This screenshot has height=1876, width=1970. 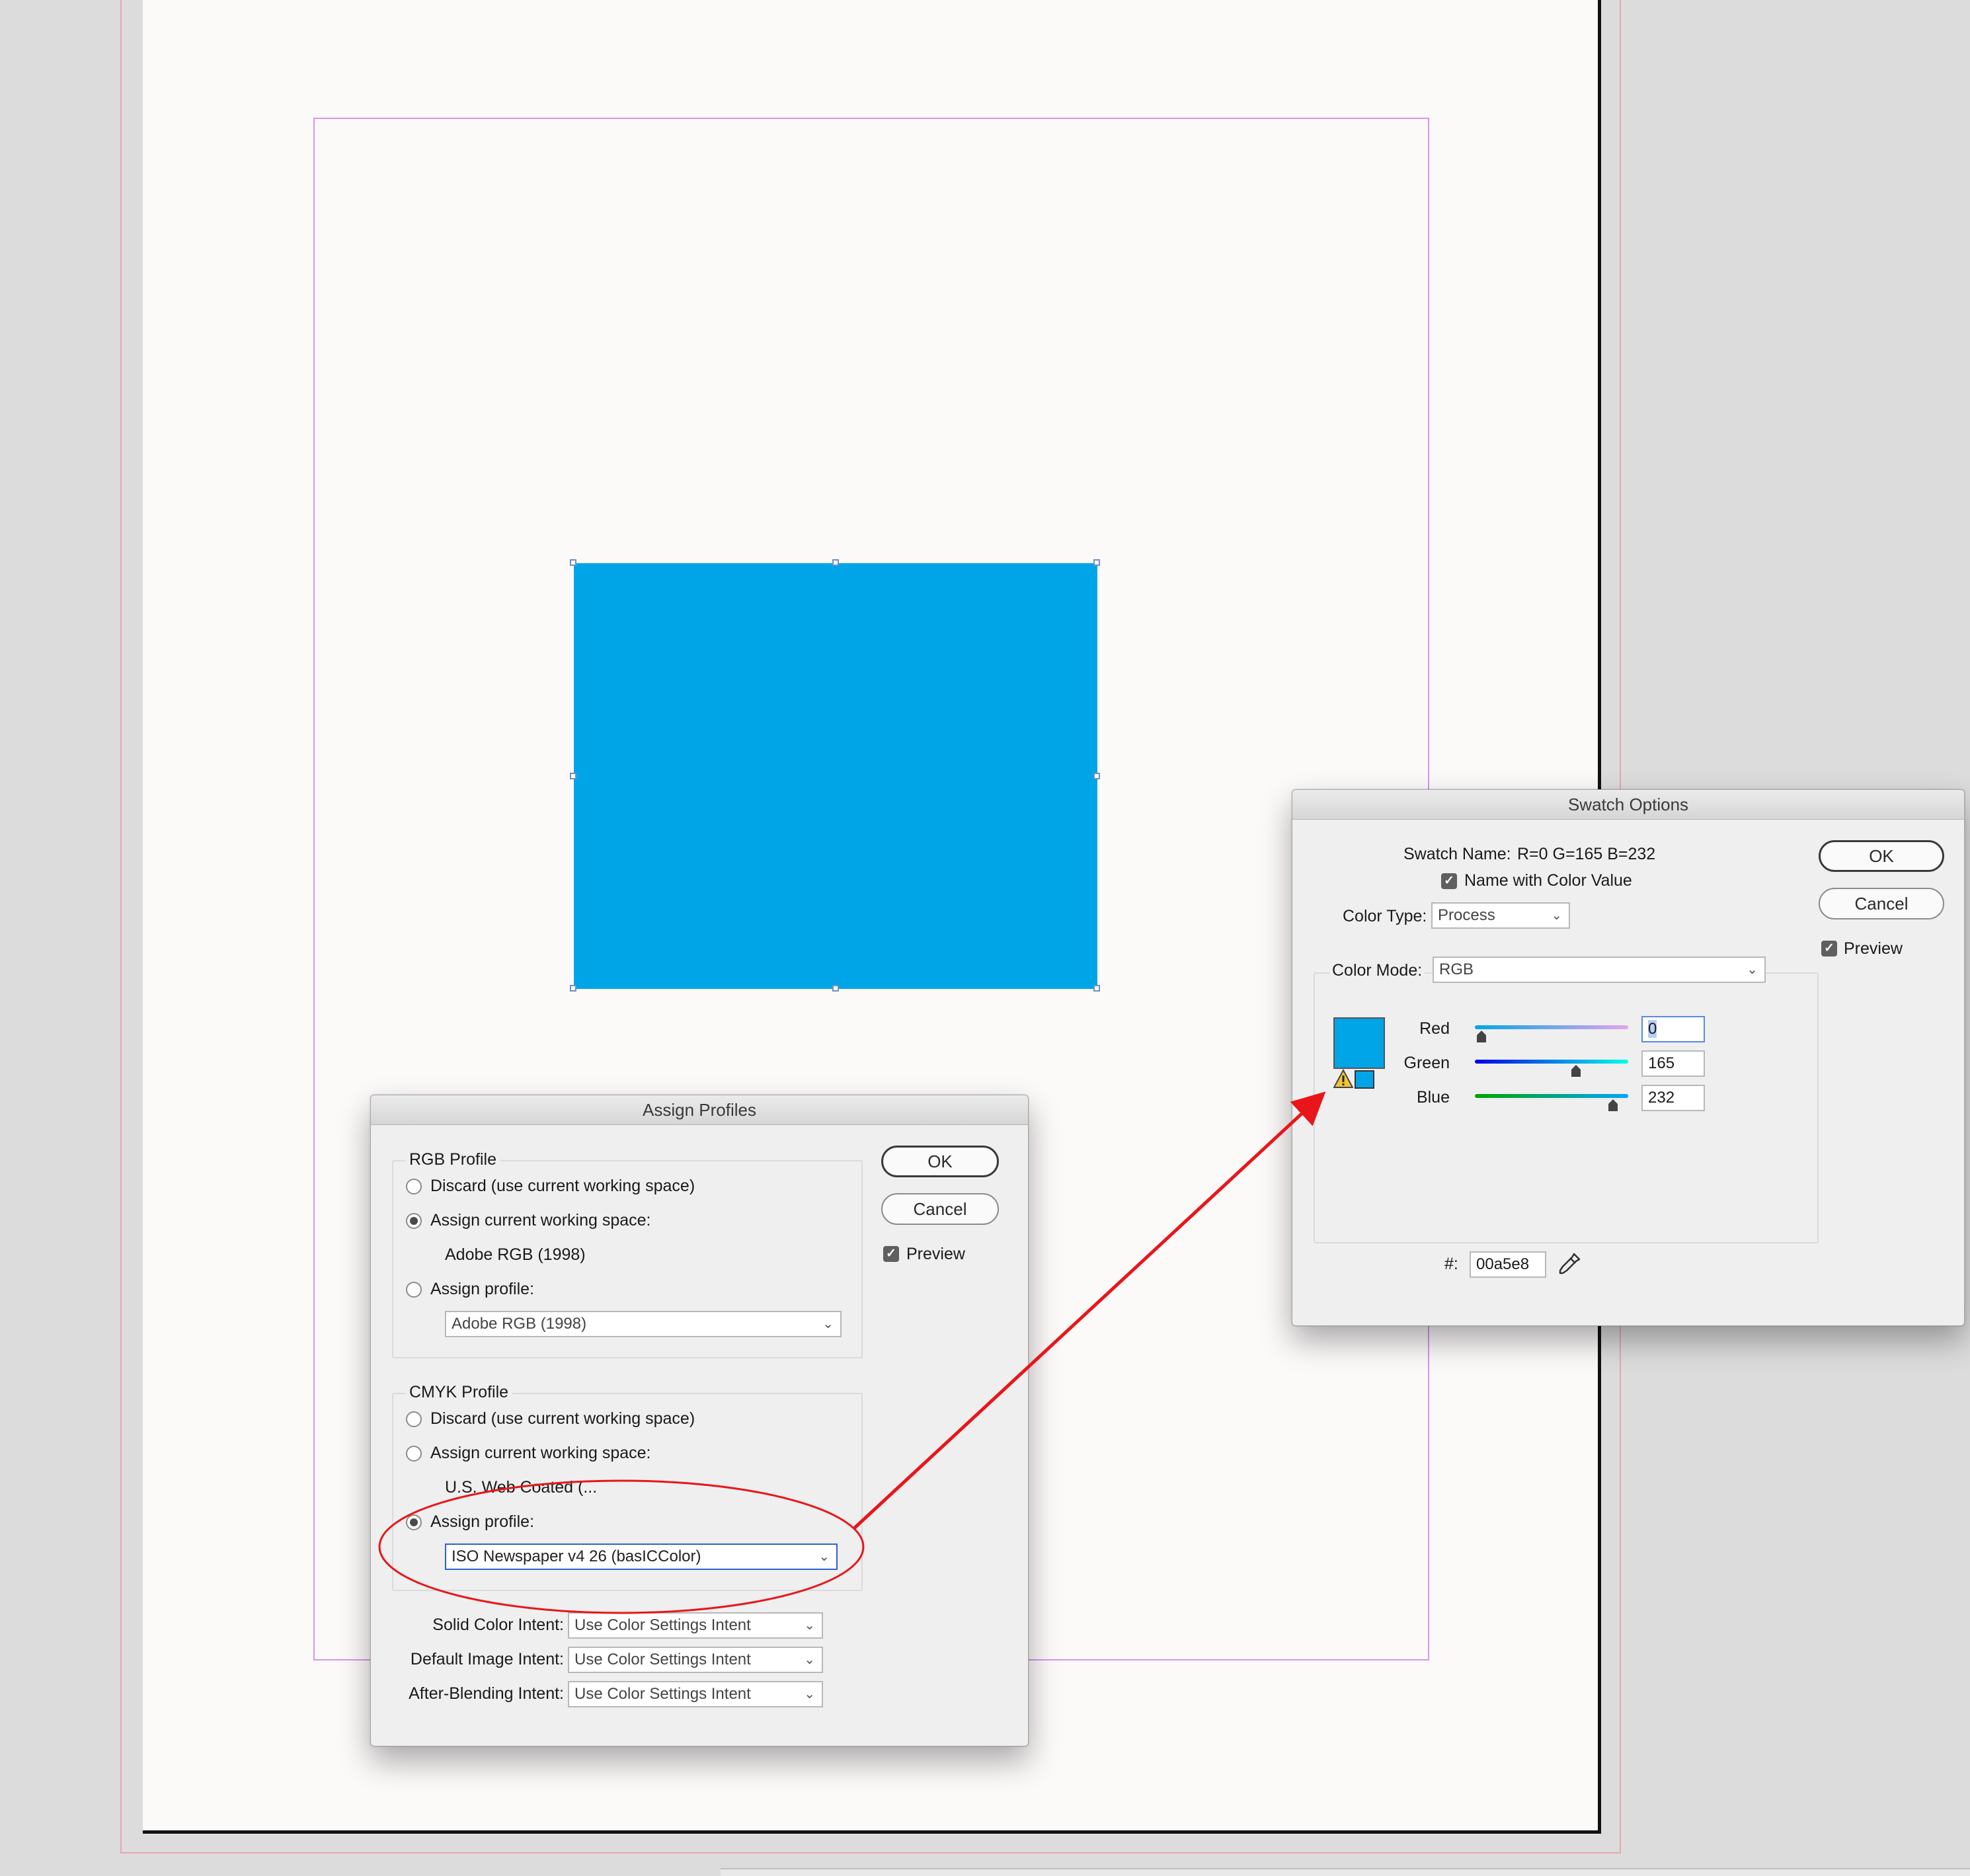 What do you see at coordinates (414, 1419) in the screenshot?
I see `cmyk-discard-radio` at bounding box center [414, 1419].